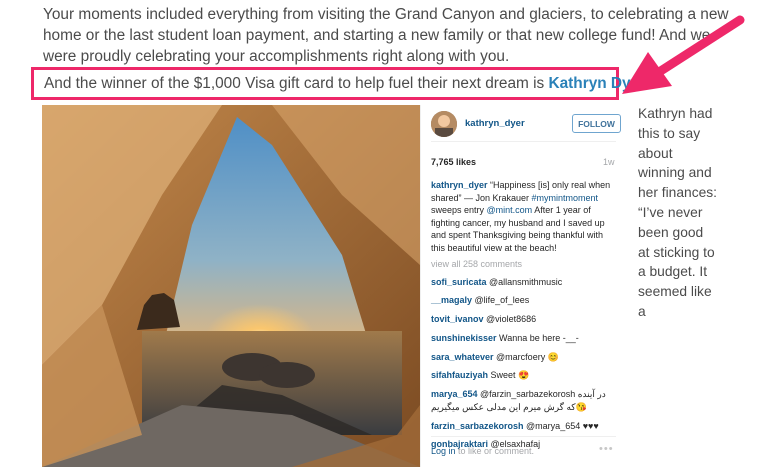 The height and width of the screenshot is (472, 767). Describe the element at coordinates (444, 124) in the screenshot. I see `avatar` at that location.